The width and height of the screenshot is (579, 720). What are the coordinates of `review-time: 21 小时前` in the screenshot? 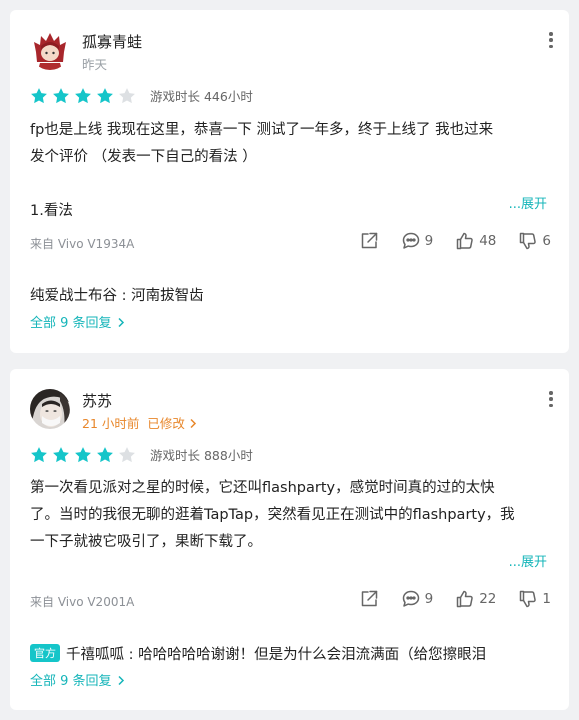 It's located at (111, 423).